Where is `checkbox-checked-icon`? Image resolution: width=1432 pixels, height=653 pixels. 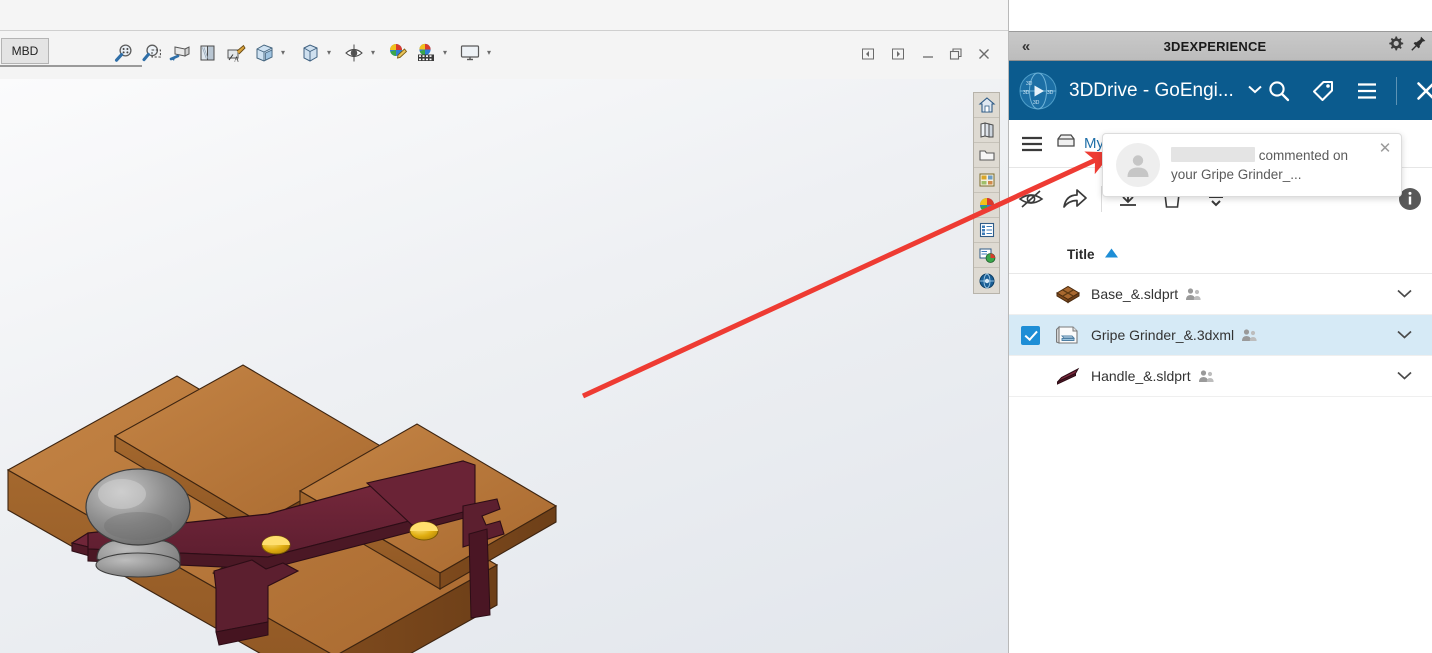 checkbox-checked-icon is located at coordinates (1030, 335).